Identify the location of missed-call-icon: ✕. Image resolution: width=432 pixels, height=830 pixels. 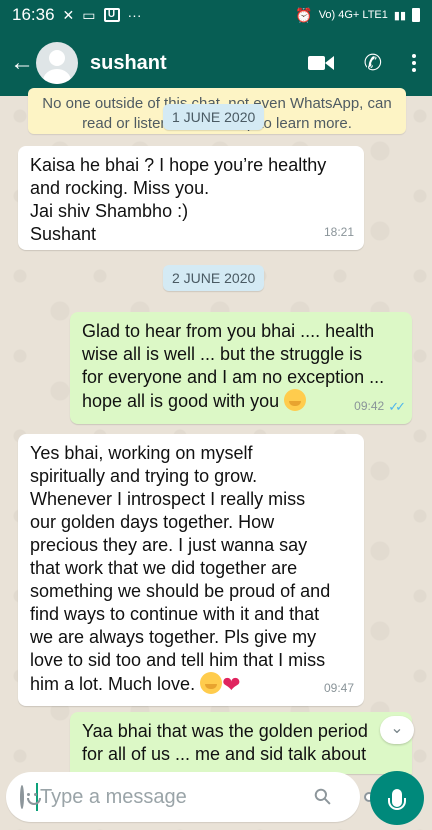
(68, 14).